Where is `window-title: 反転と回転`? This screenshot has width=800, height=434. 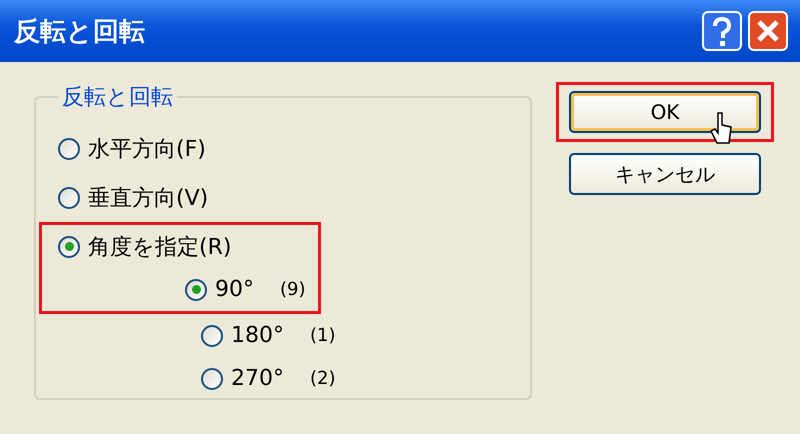
window-title: 反転と回転 is located at coordinates (79, 32).